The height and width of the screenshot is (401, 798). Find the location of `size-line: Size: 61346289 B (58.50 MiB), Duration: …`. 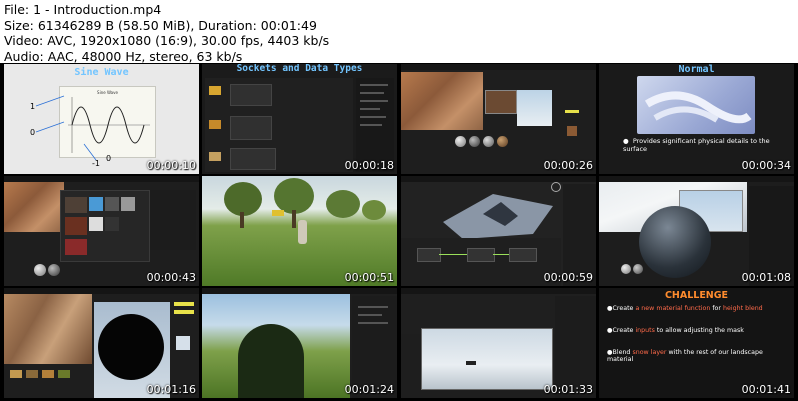

size-line: Size: 61346289 B (58.50 MiB), Duration: … is located at coordinates (160, 25).